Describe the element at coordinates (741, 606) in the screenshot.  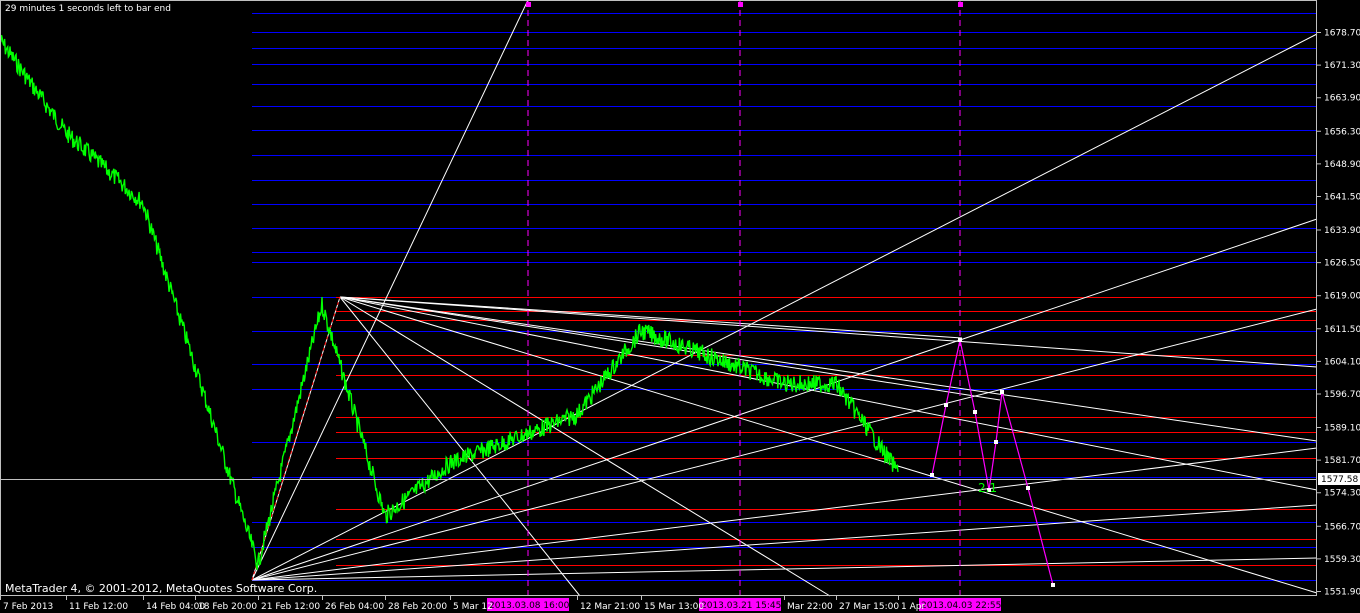
I see `time-marker-label: 2013.03.21 15:45` at that location.